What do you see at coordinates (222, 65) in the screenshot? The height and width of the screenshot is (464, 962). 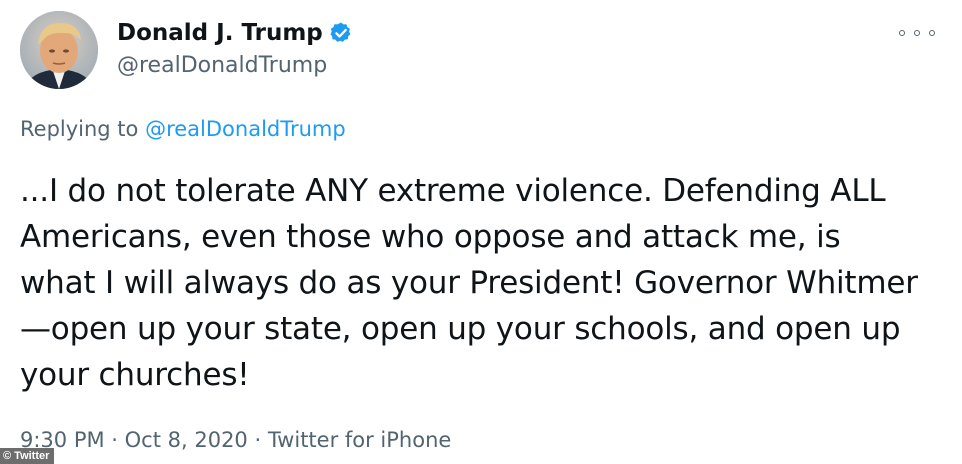 I see `user-handle: @realDonaldTrump` at bounding box center [222, 65].